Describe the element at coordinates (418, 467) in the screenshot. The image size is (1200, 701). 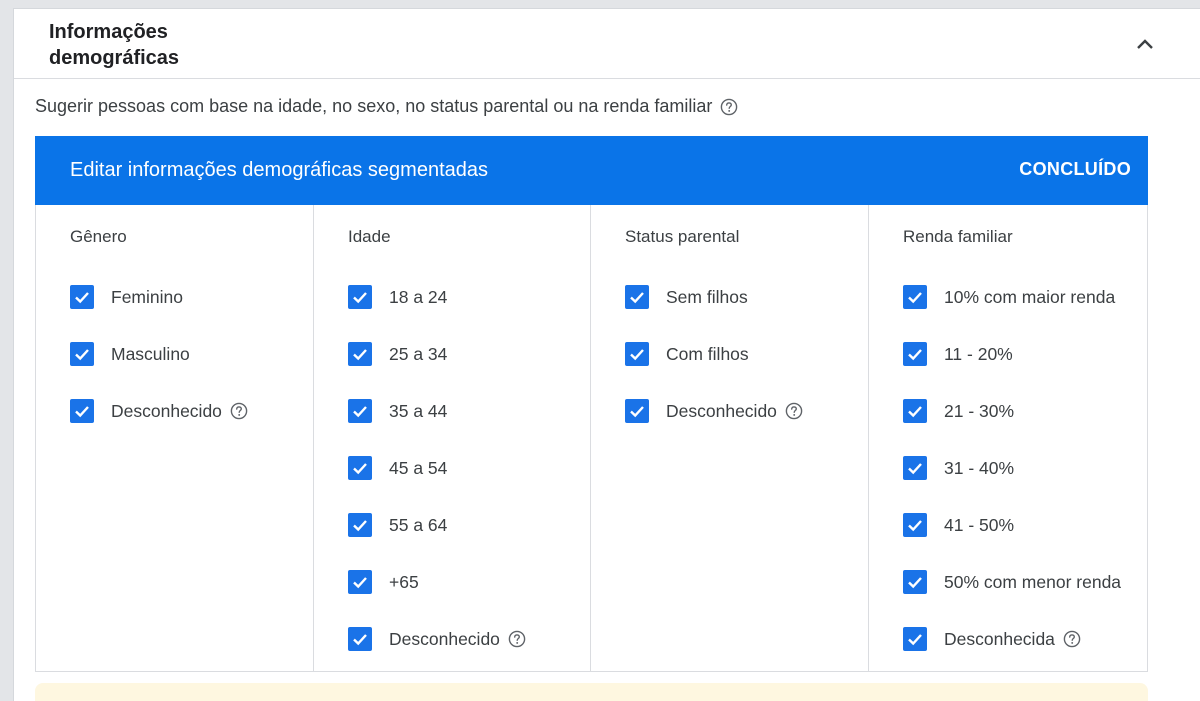
I see `option-label: 45 a 54` at that location.